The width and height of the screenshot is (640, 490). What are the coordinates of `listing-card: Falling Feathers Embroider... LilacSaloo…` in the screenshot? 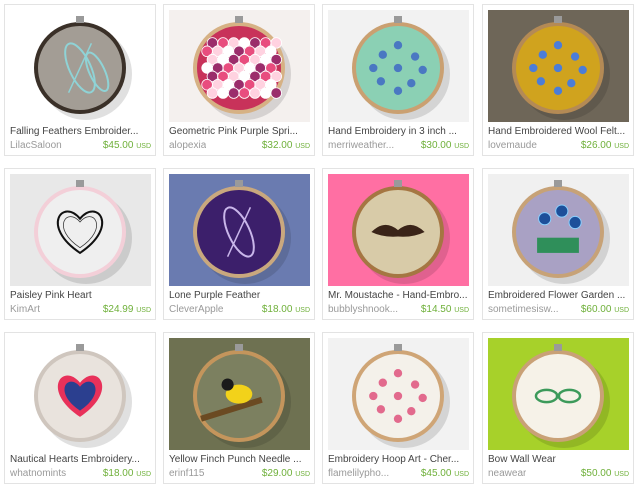 It's located at (80, 80).